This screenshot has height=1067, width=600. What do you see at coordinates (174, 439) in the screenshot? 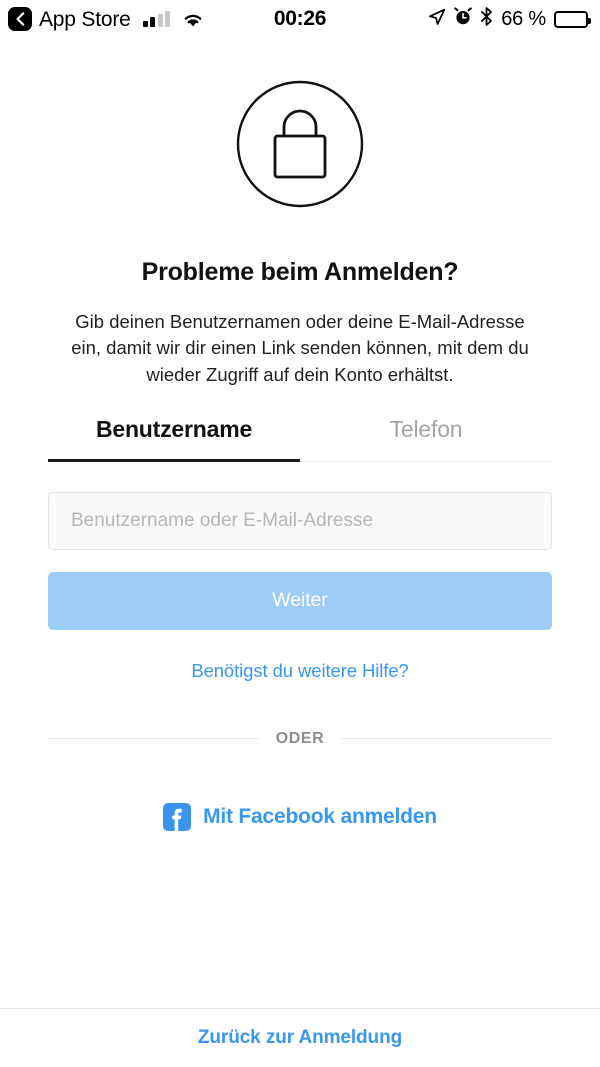
I see `tab-benutzername: Benutzername` at bounding box center [174, 439].